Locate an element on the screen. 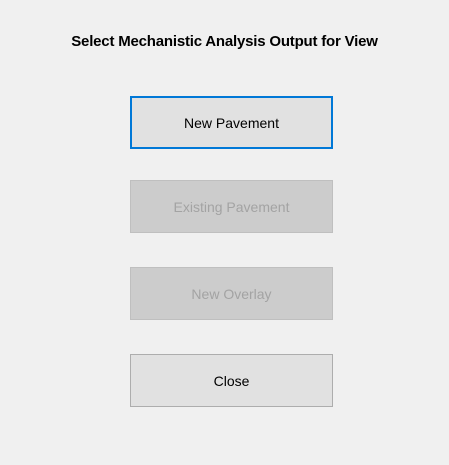  new-pavement-button: New Pavement is located at coordinates (231, 122).